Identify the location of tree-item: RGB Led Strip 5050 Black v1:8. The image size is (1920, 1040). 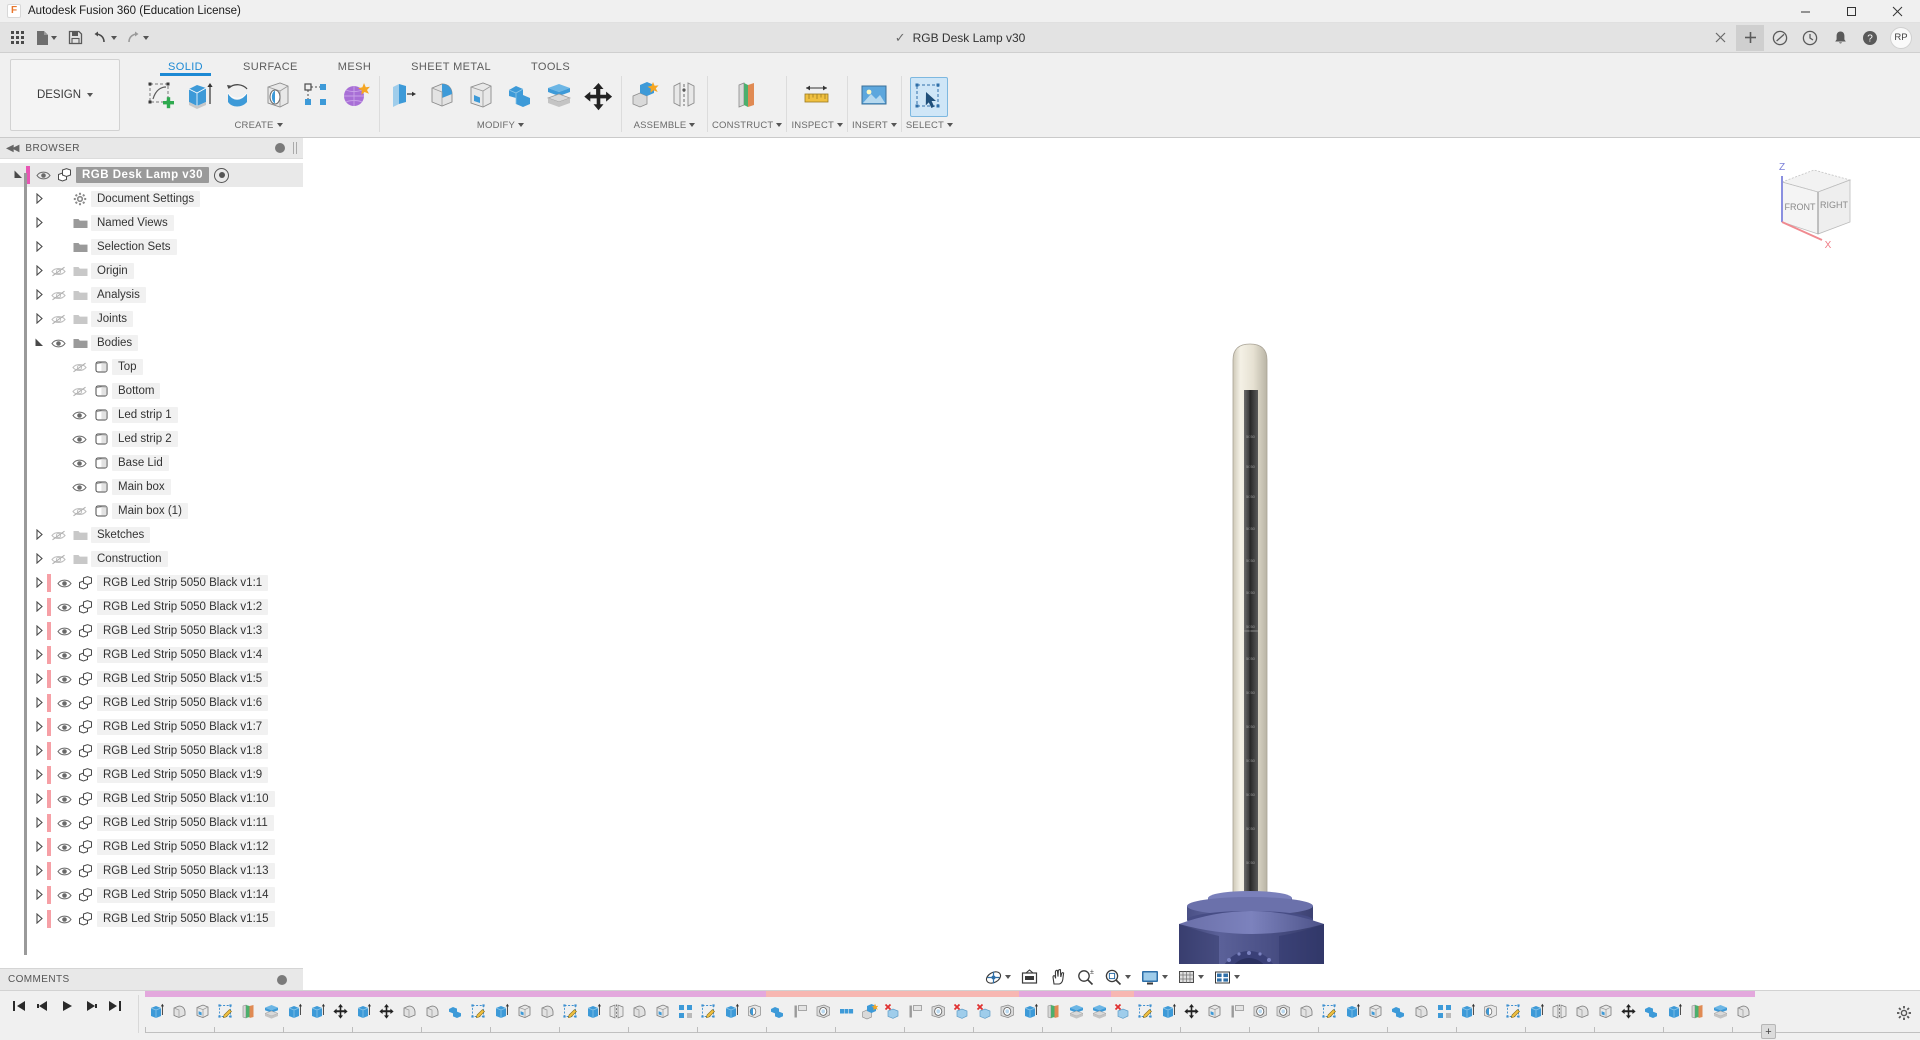
(151, 751).